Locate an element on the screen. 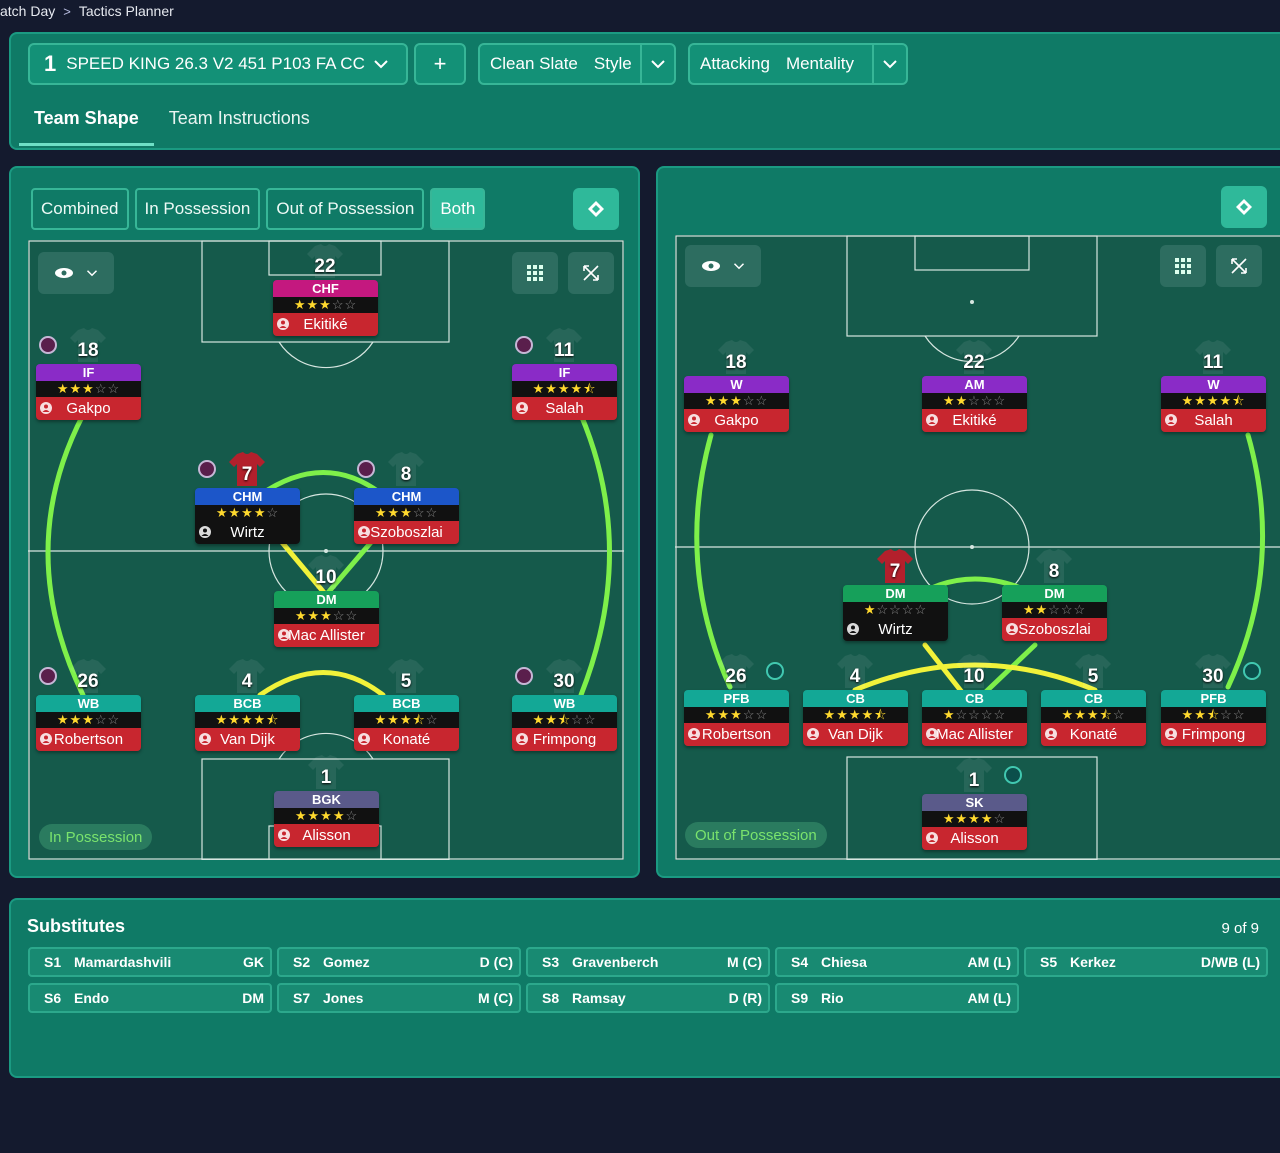  player-card: PFB ★★★☆☆ Robertson is located at coordinates (736, 718).